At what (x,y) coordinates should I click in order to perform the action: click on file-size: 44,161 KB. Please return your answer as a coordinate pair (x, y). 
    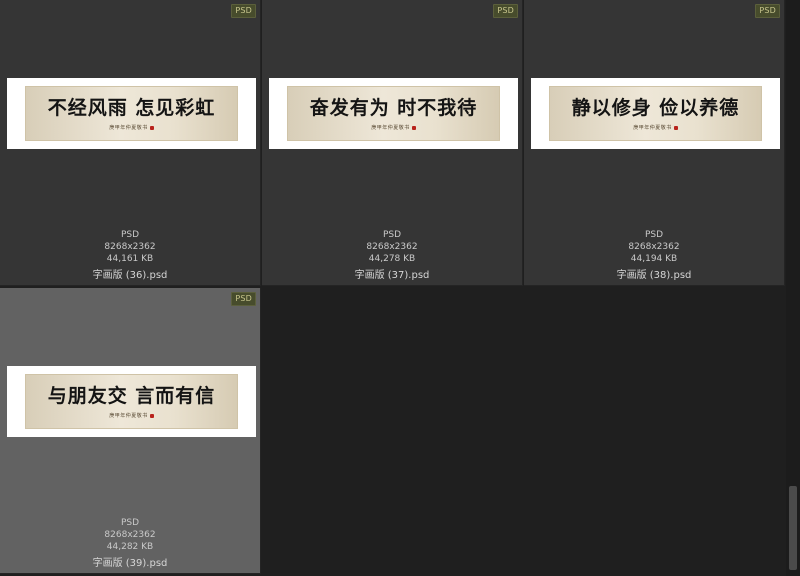
    Looking at the image, I should click on (130, 259).